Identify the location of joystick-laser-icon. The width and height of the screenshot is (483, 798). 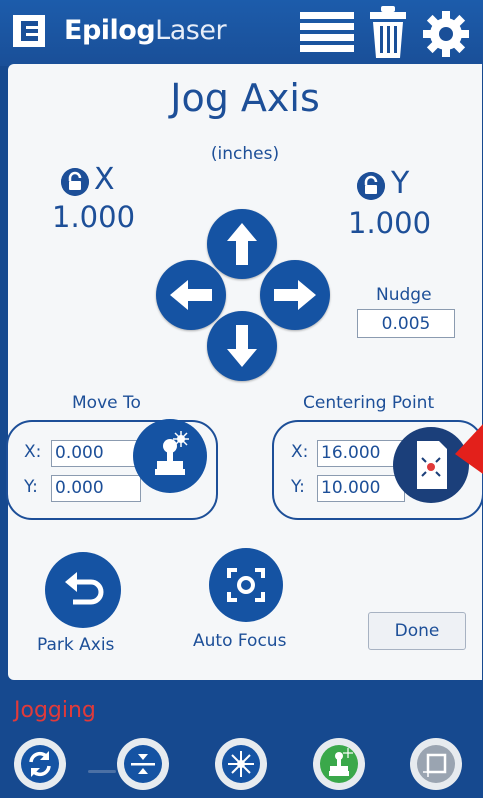
(172, 453).